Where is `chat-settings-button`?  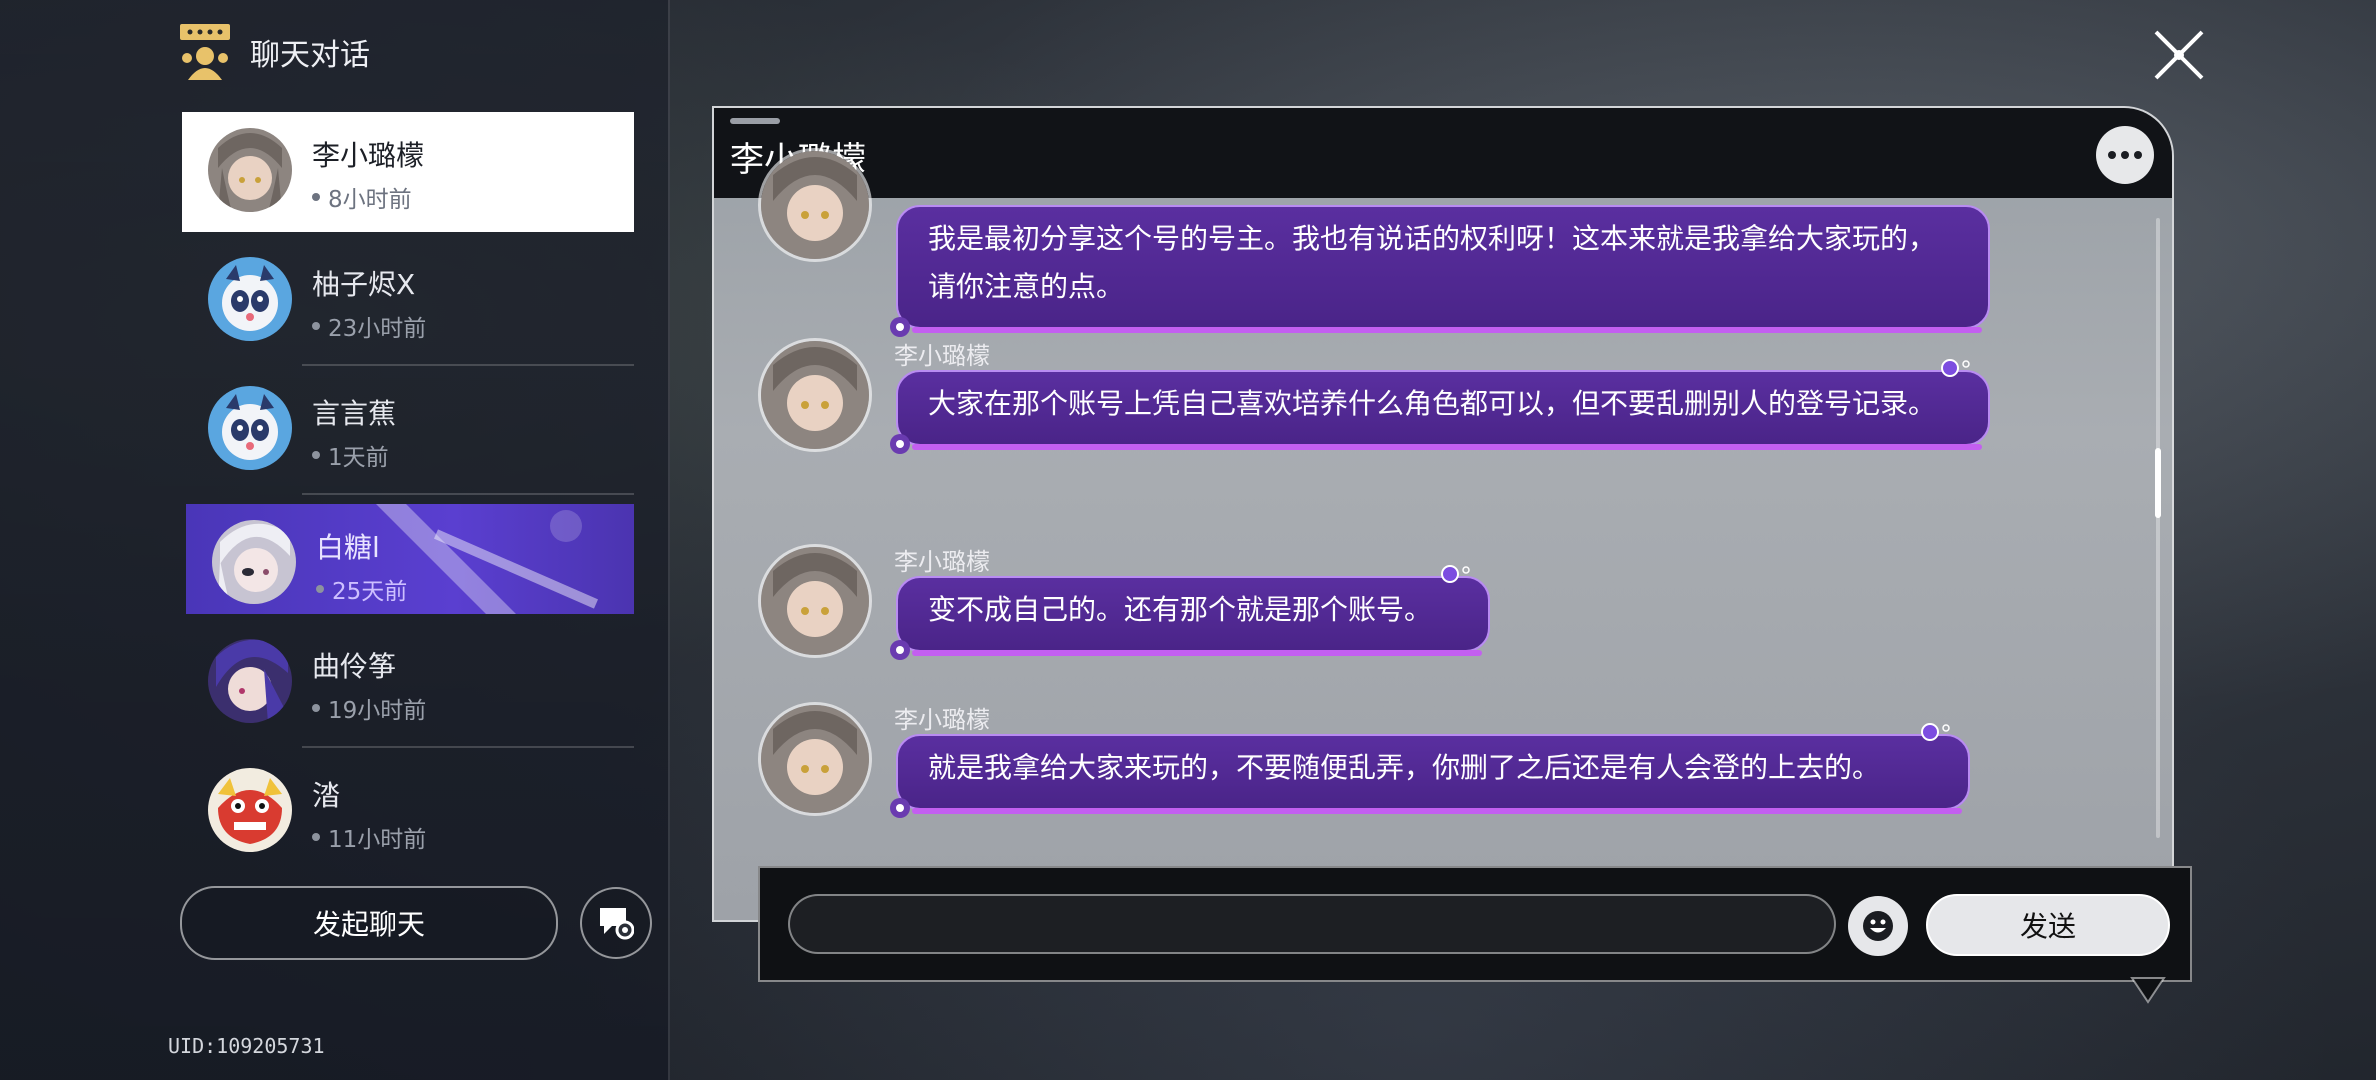
chat-settings-button is located at coordinates (616, 923).